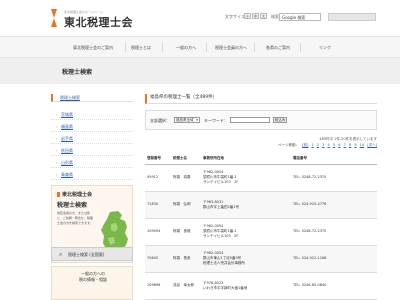 Image resolution: width=400 pixels, height=300 pixels. What do you see at coordinates (305, 145) in the screenshot?
I see `pager-prev: [前]` at bounding box center [305, 145].